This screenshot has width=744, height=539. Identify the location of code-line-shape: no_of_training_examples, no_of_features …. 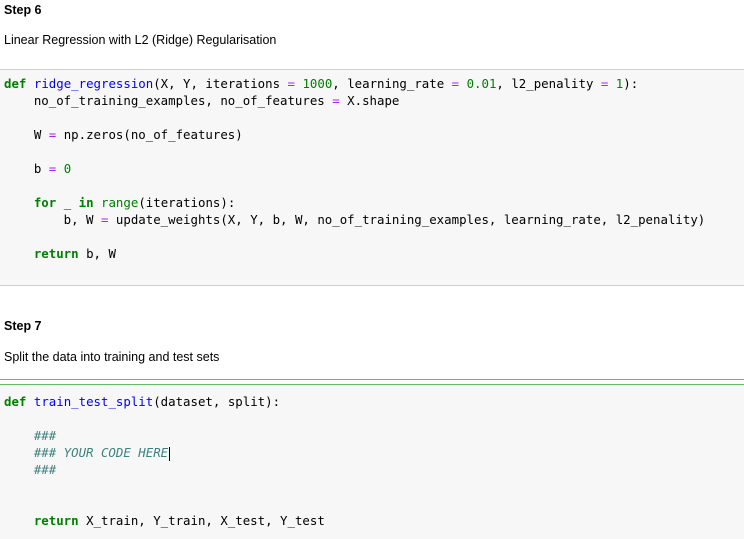
(202, 100).